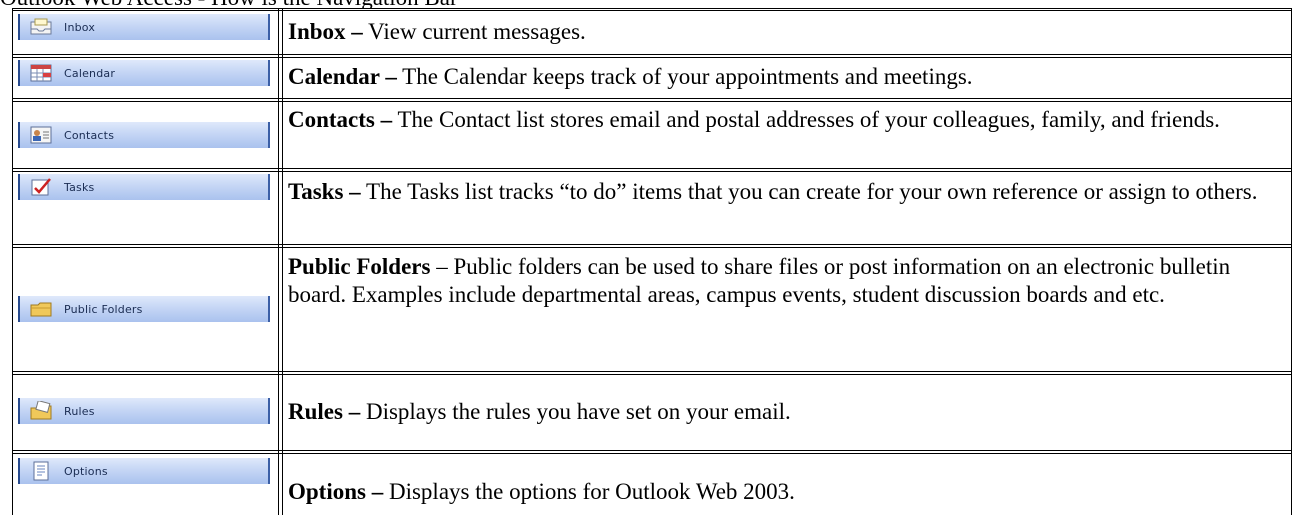 This screenshot has width=1293, height=515. I want to click on calendar-button: Calendar, so click(144, 73).